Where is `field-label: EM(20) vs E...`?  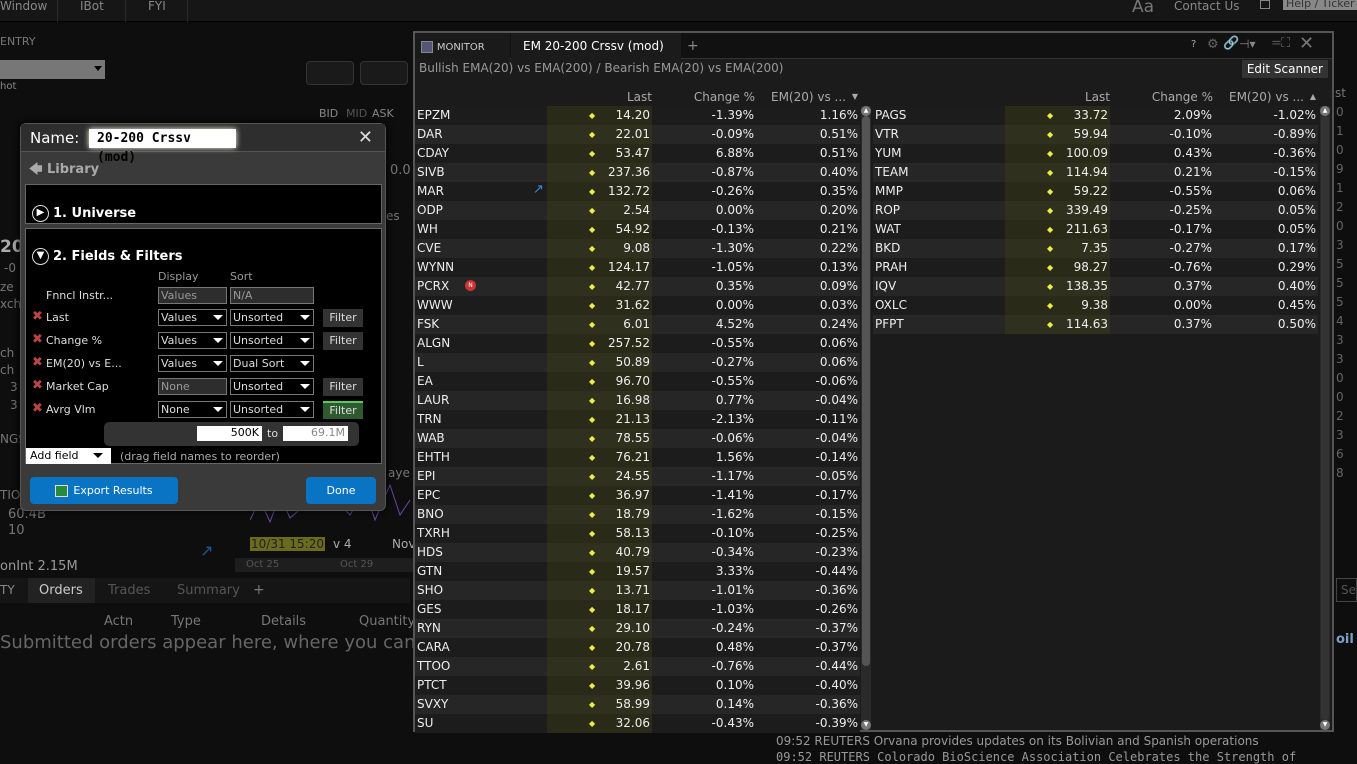
field-label: EM(20) vs E... is located at coordinates (84, 363).